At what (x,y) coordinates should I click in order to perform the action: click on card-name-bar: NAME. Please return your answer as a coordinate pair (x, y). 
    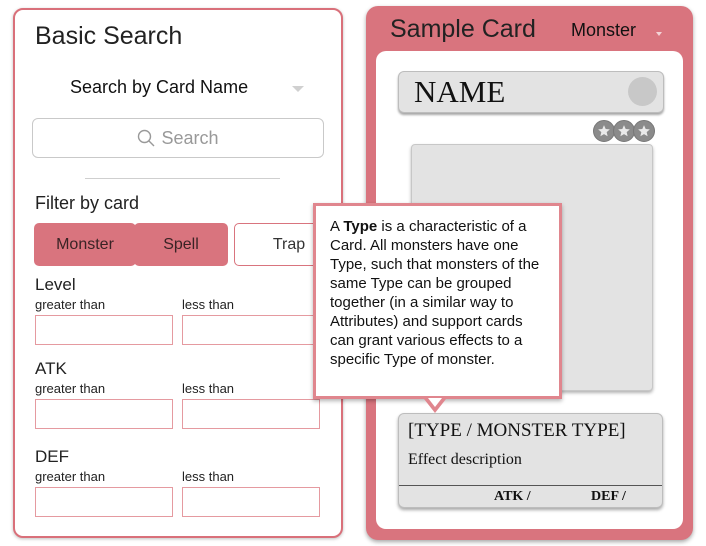
    Looking at the image, I should click on (531, 92).